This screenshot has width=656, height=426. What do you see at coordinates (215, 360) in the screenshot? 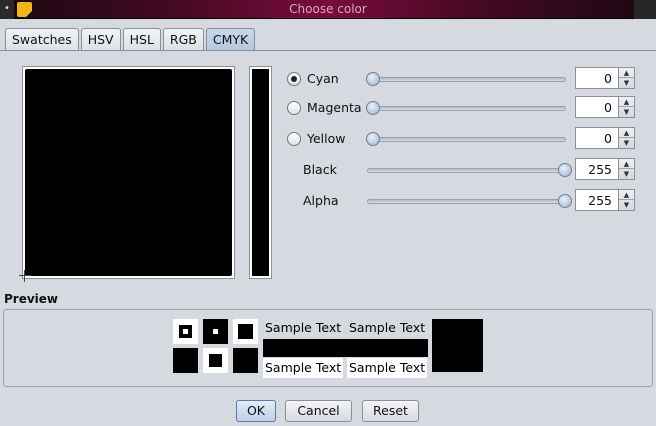
I see `preview-swatch-white-frame` at bounding box center [215, 360].